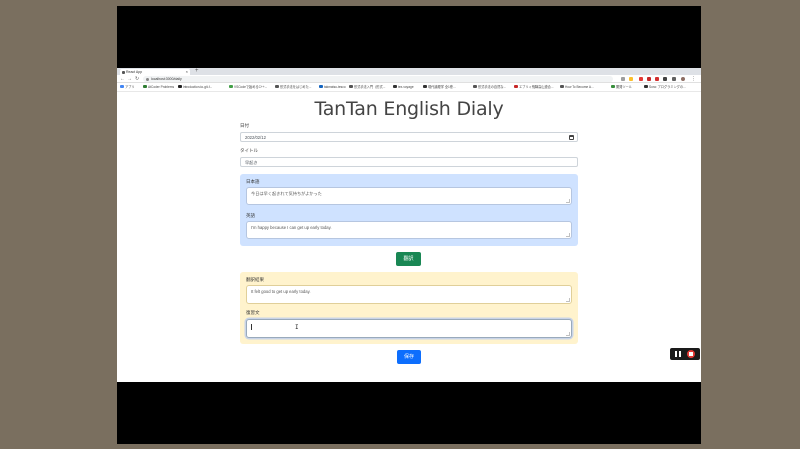  Describe the element at coordinates (691, 354) in the screenshot. I see `stop-recording-icon` at that location.